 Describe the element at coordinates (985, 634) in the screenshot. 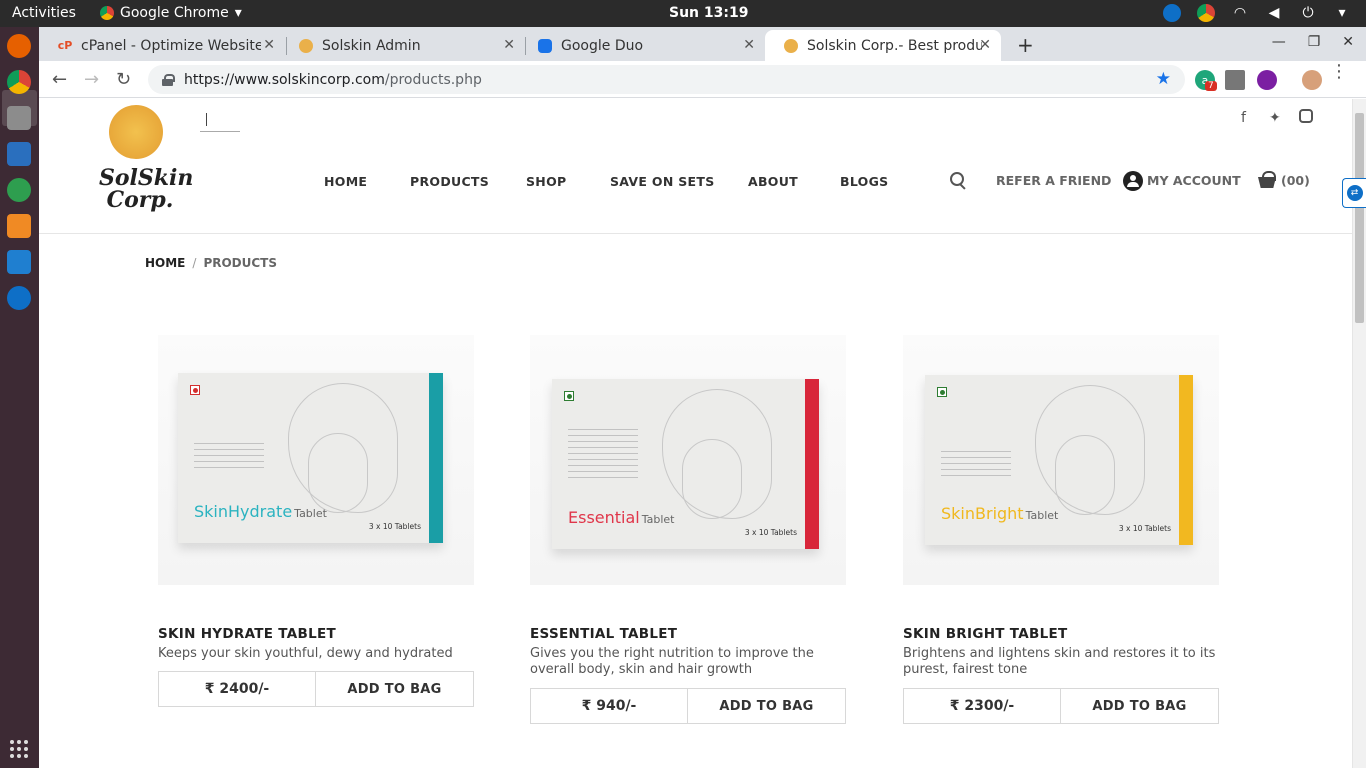

I see `product-name: SKIN BRIGHT TABLET` at that location.